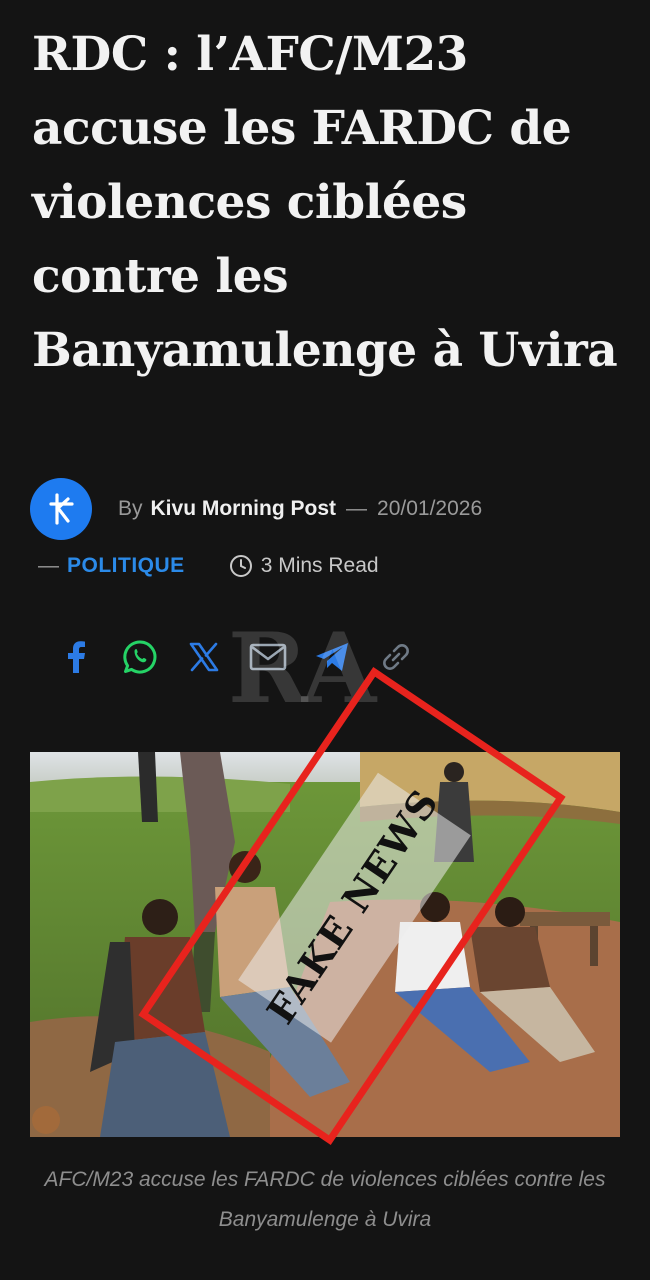 This screenshot has width=650, height=1280. I want to click on read-time-label: 3 Mins Read, so click(319, 565).